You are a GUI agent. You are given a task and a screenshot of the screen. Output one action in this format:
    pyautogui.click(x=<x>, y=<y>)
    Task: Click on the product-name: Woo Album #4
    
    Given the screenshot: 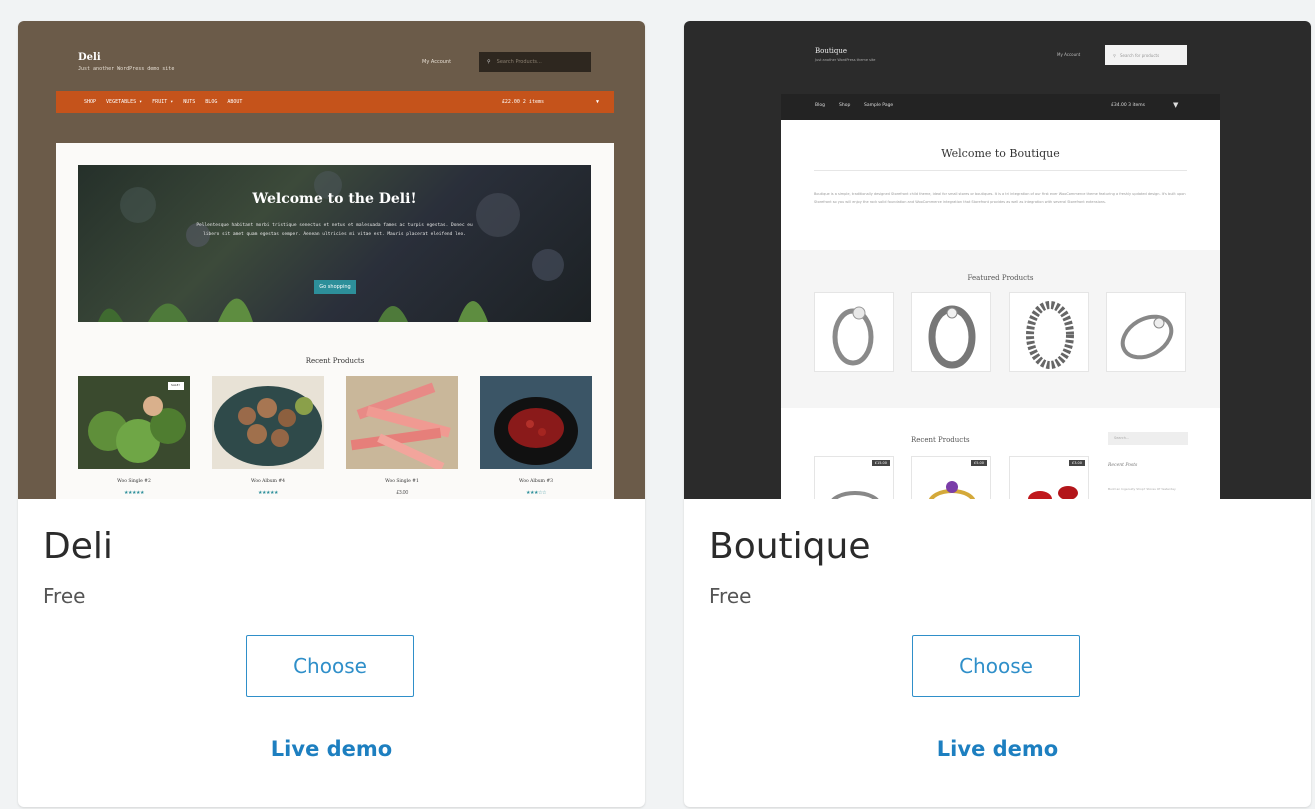 What is the action you would take?
    pyautogui.click(x=268, y=481)
    